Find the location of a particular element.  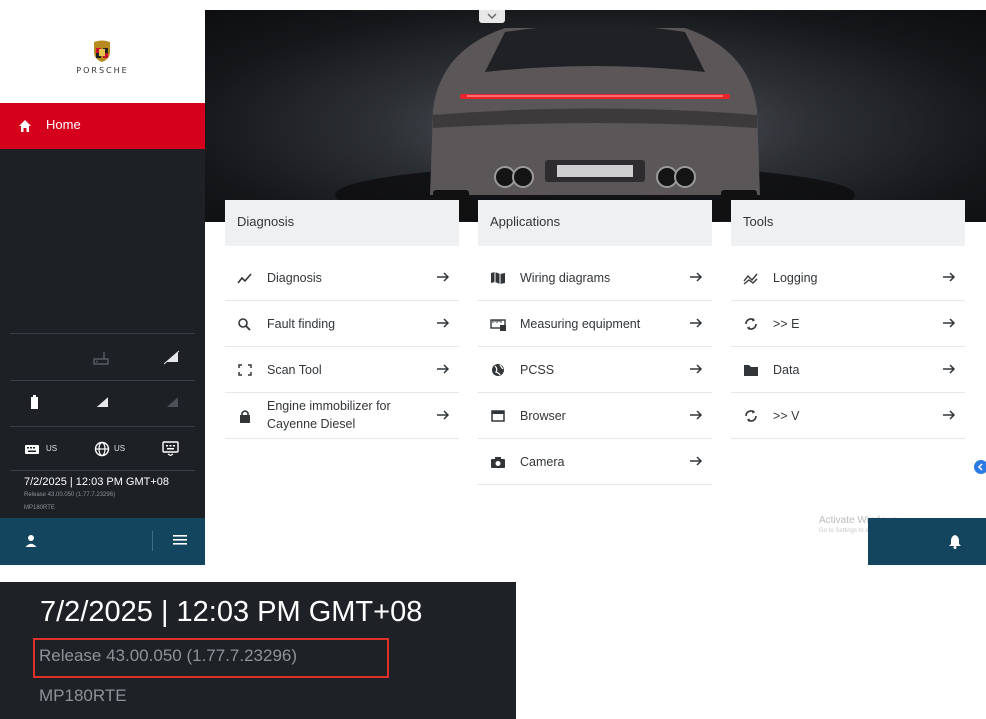

item-label: Fault finding is located at coordinates (301, 324).